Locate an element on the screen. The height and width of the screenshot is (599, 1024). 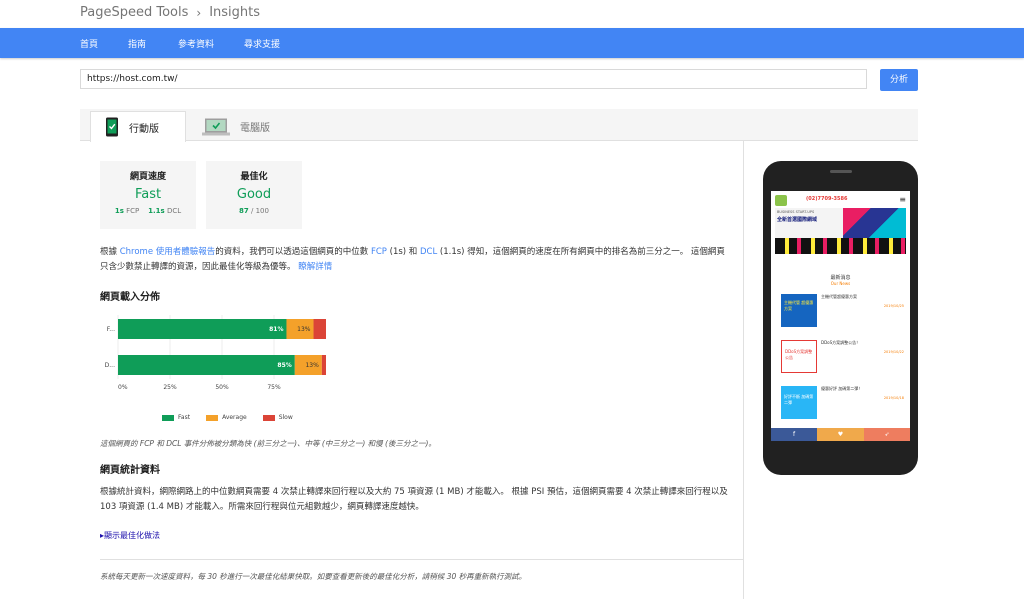
banner-title: 全新首選國際網域 is located at coordinates (797, 220).